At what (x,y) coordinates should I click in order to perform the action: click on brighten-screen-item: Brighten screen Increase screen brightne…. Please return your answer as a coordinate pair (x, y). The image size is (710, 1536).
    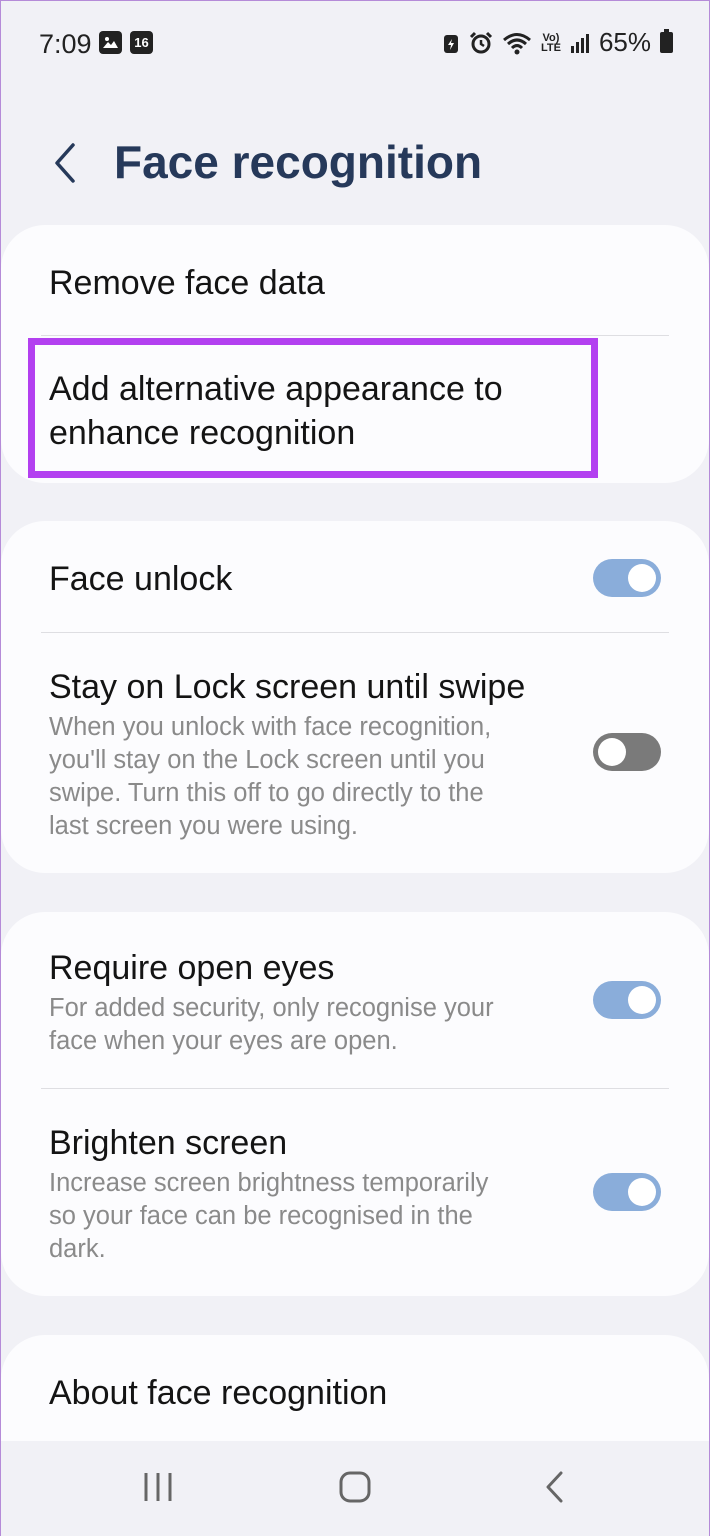
    Looking at the image, I should click on (355, 1193).